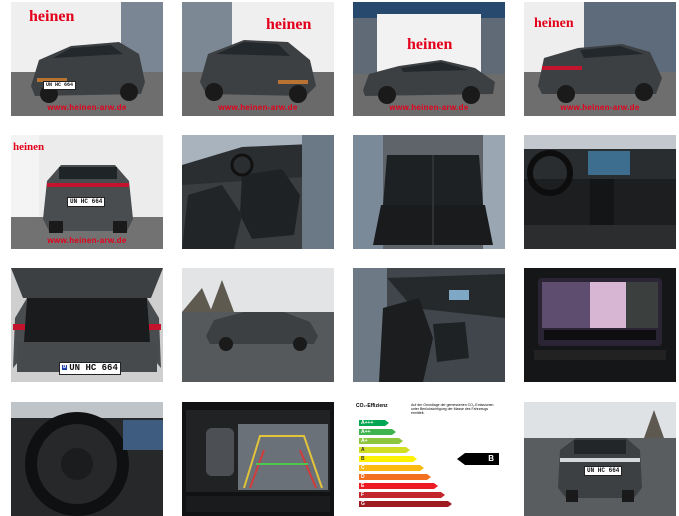 This screenshot has height=516, width=679. Describe the element at coordinates (363, 450) in the screenshot. I see `energy-class-label: A` at that location.